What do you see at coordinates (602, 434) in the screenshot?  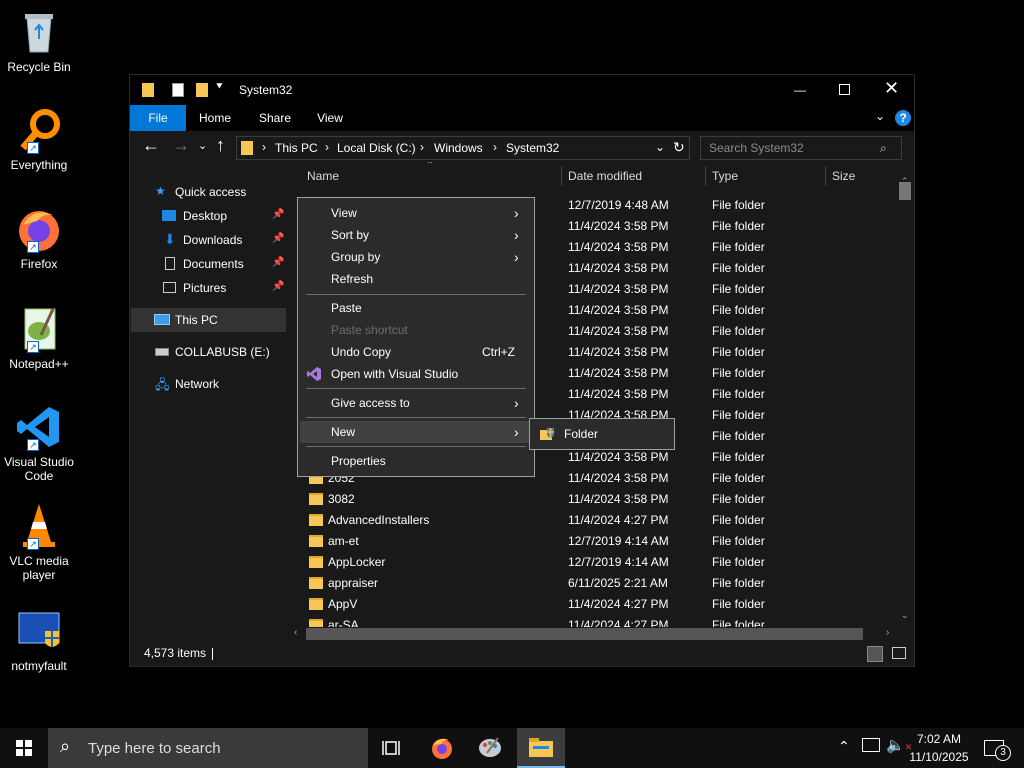 I see `submenu-item-folder: Folder` at bounding box center [602, 434].